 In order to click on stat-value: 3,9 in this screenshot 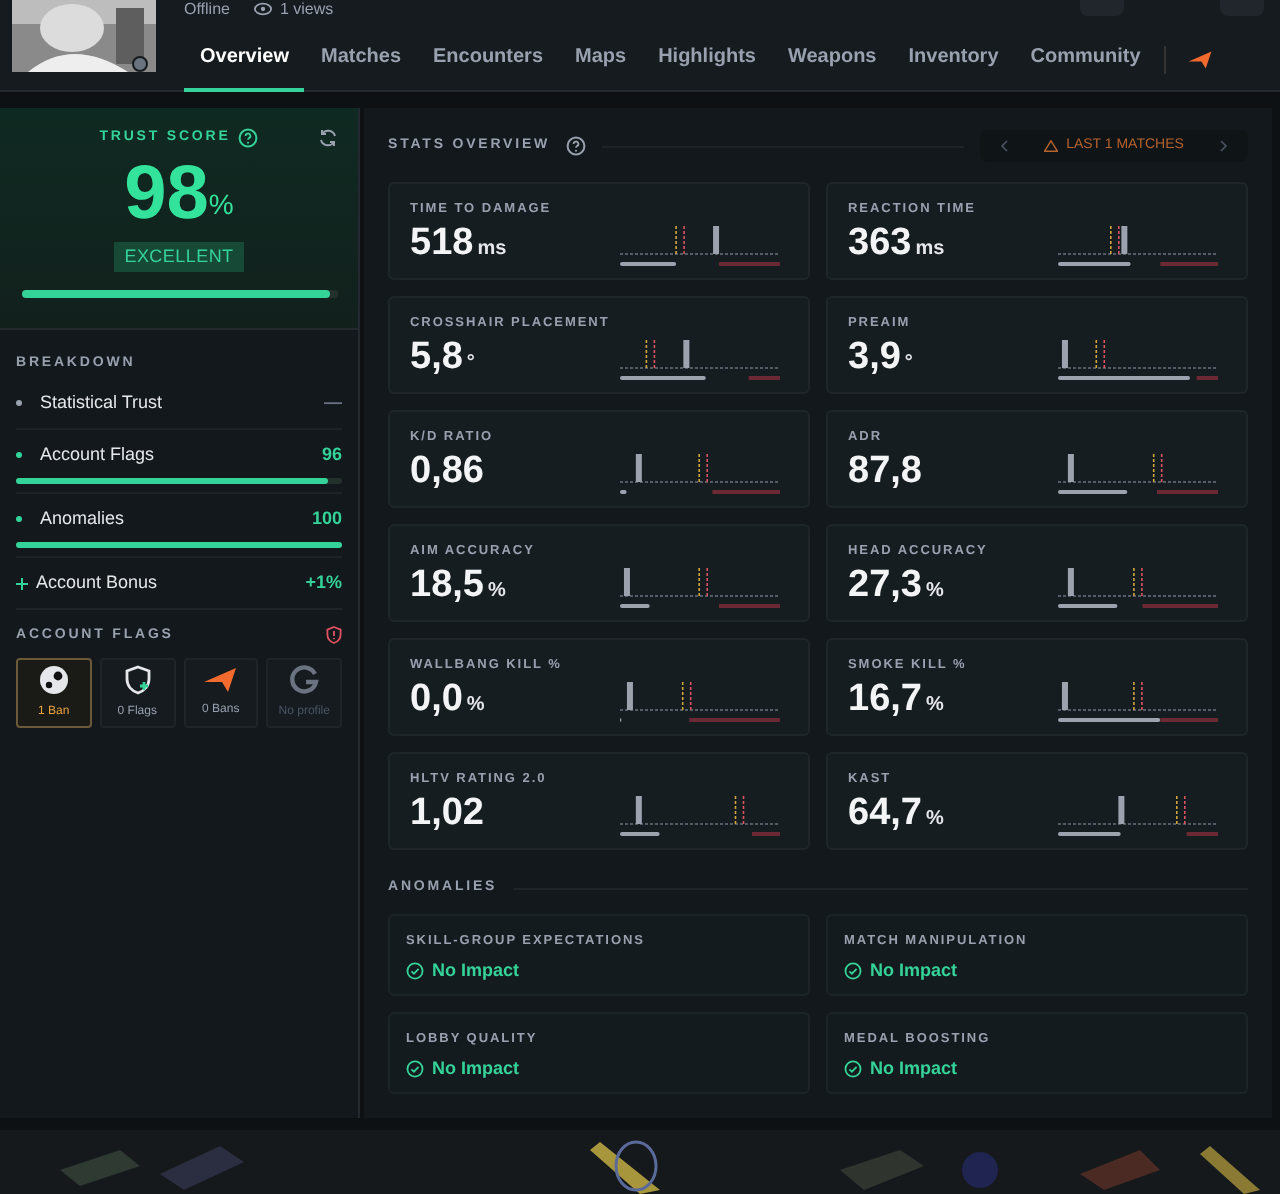, I will do `click(874, 357)`.